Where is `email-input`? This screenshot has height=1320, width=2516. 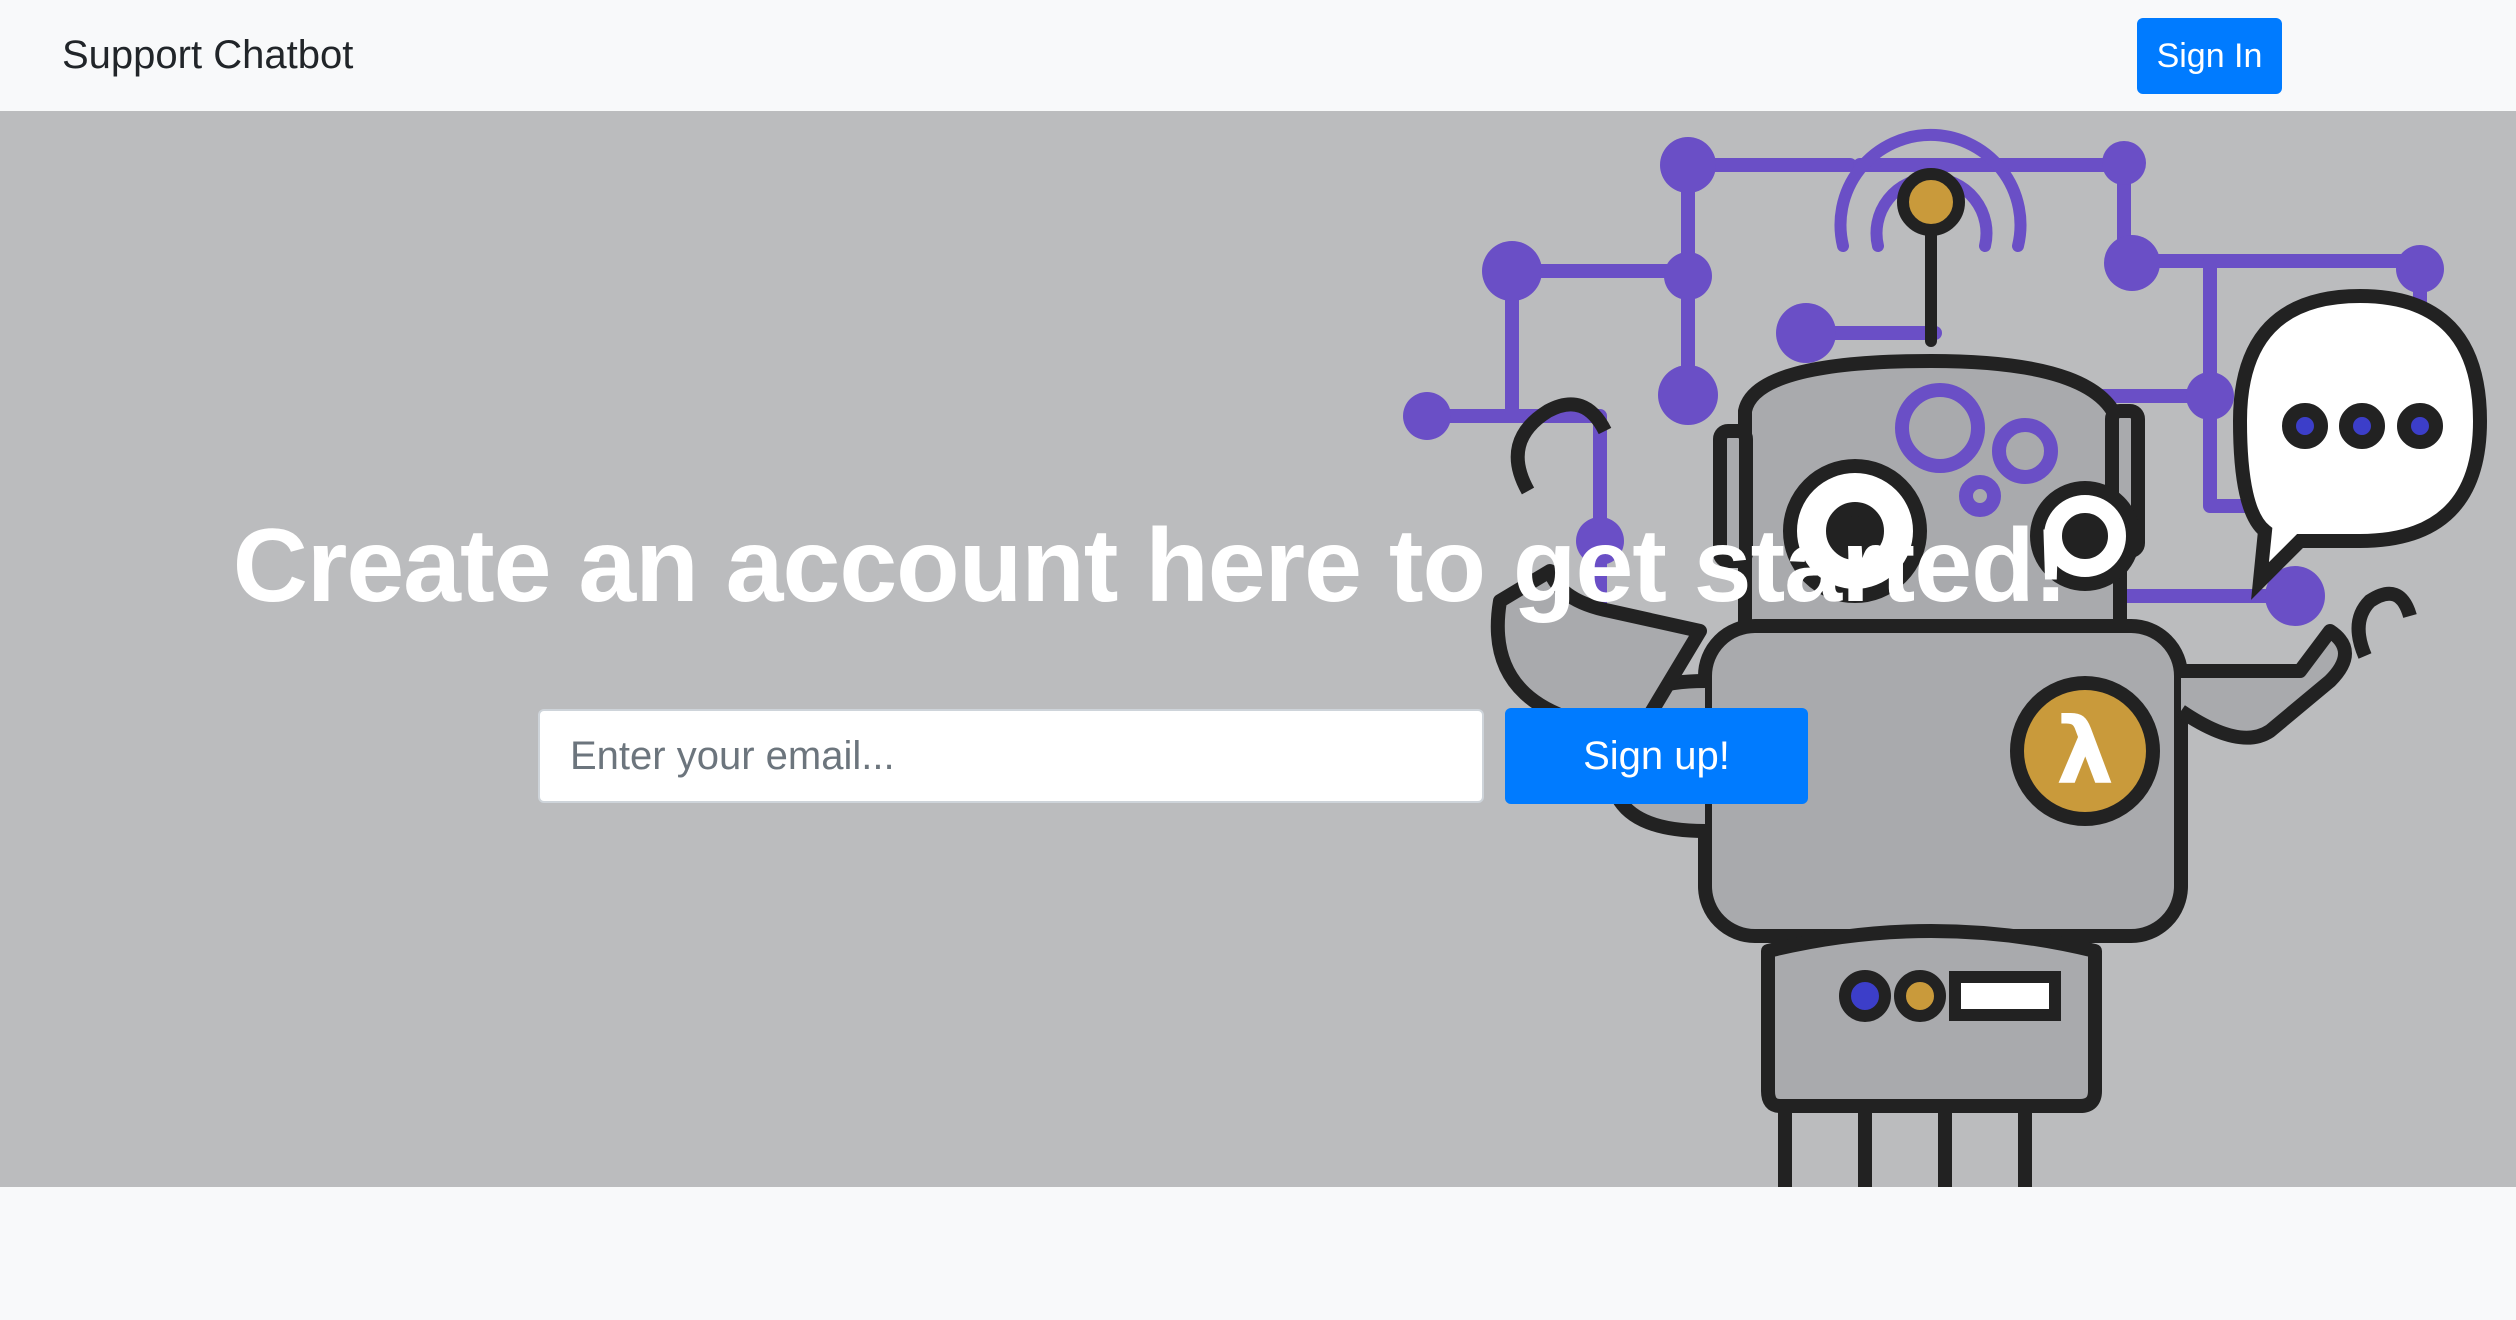
email-input is located at coordinates (1011, 756).